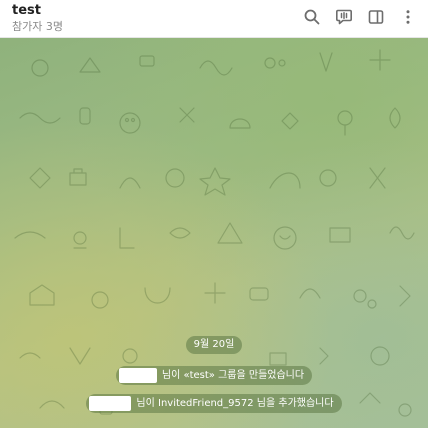 The width and height of the screenshot is (428, 428). I want to click on service-message-text: 님이 «test» 그룹을 만들었습니다, so click(233, 375).